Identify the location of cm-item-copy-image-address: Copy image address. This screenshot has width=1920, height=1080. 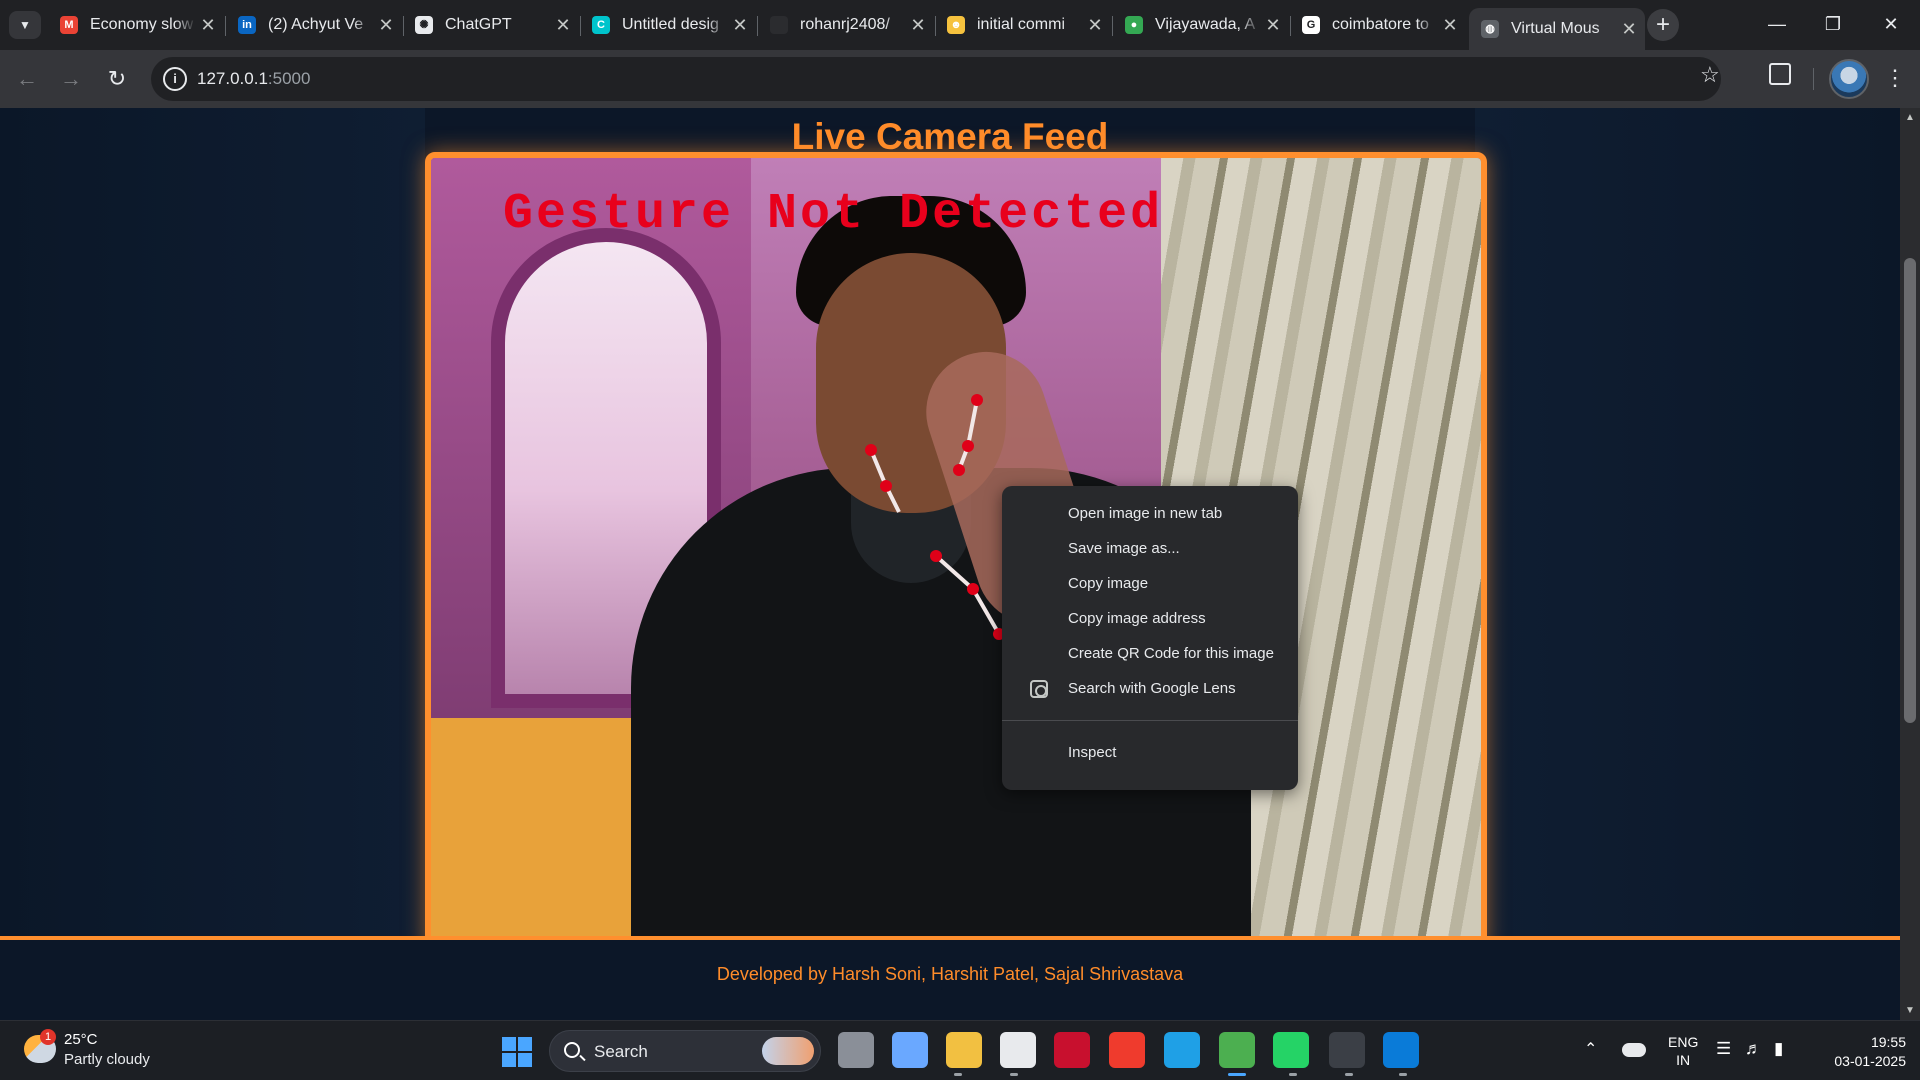
(1150, 618).